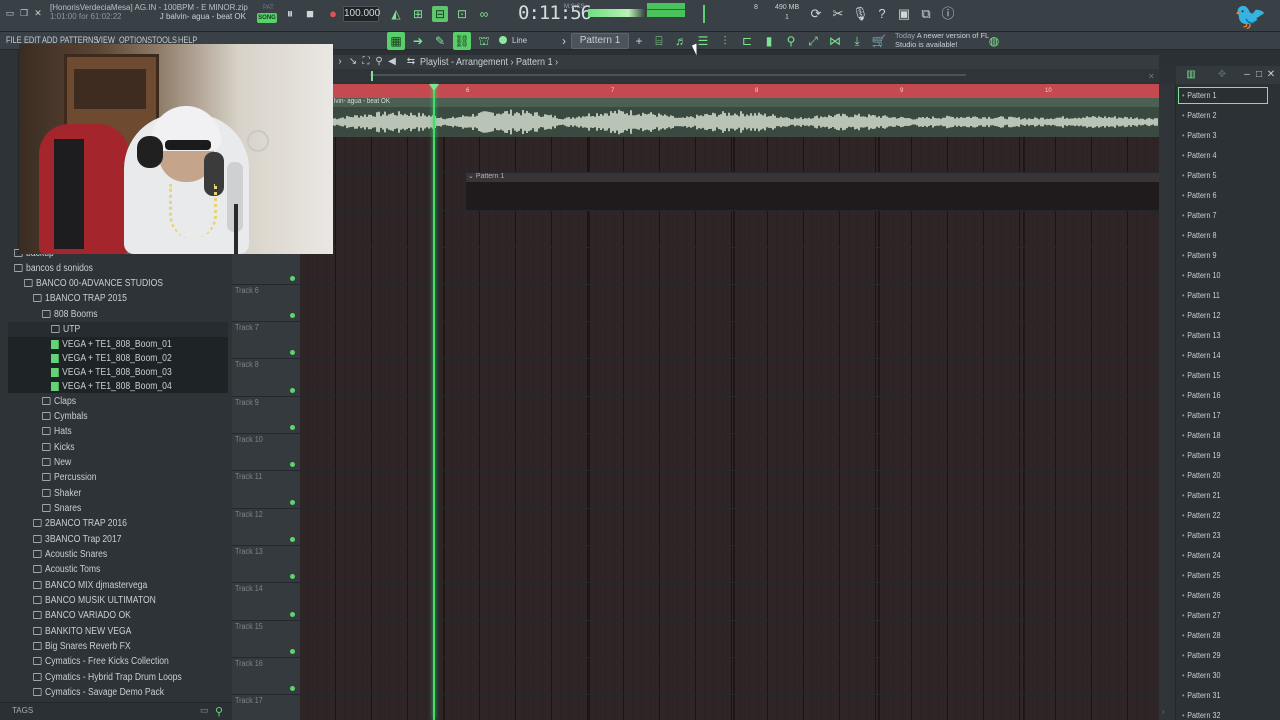 The image size is (1280, 720). I want to click on playlist-tool-icon: ▦, so click(396, 41).